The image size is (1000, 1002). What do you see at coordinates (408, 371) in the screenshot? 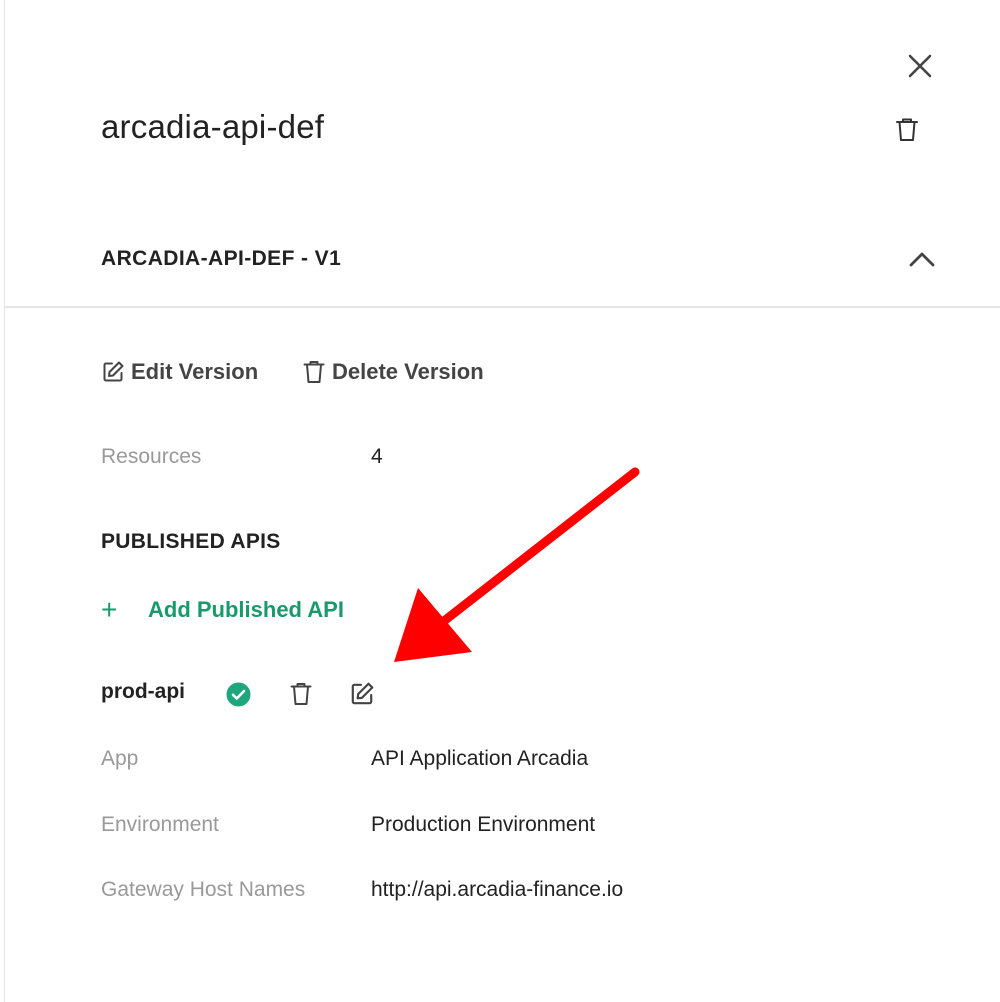
I see `delete-version-label: Delete Version` at bounding box center [408, 371].